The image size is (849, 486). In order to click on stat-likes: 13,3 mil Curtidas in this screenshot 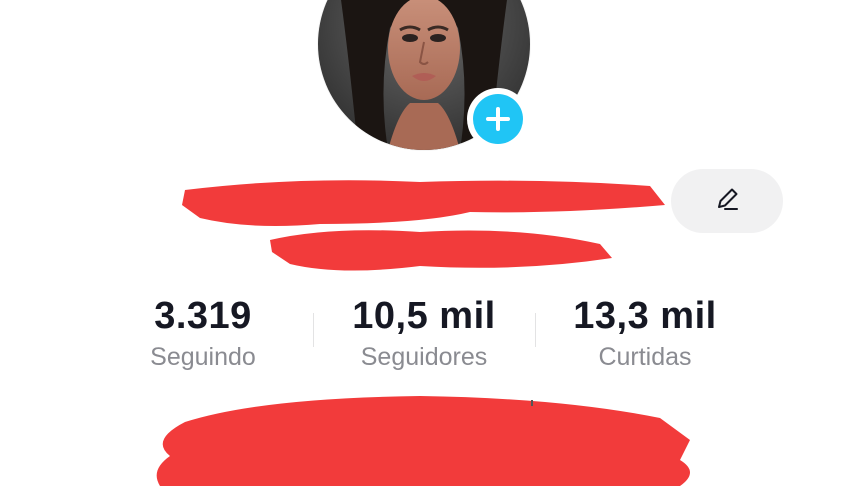, I will do `click(644, 331)`.